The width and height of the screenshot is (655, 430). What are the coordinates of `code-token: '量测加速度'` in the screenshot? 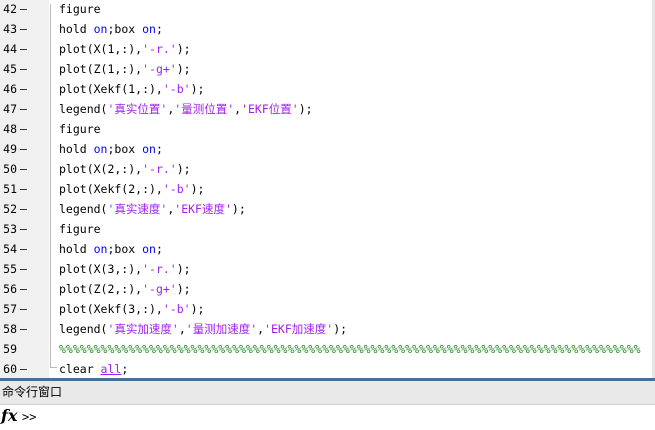 It's located at (221, 329).